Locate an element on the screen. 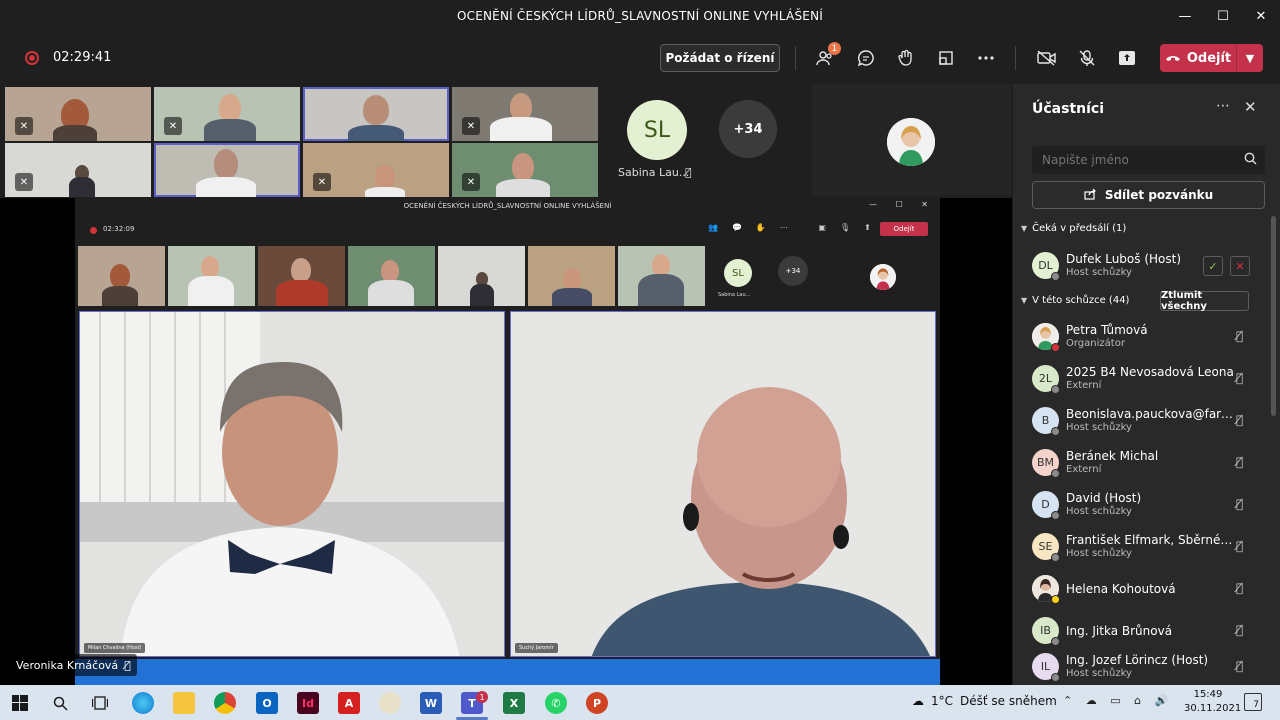 Image resolution: width=1280 pixels, height=720 pixels. deny-button: ✕ is located at coordinates (1240, 266).